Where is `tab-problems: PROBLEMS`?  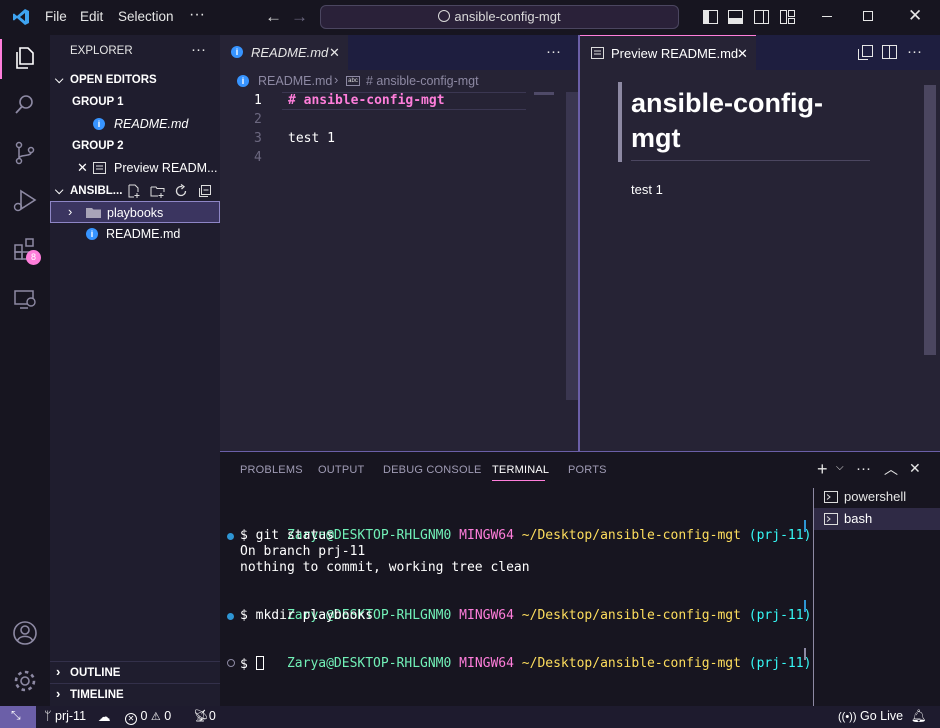 tab-problems: PROBLEMS is located at coordinates (271, 470).